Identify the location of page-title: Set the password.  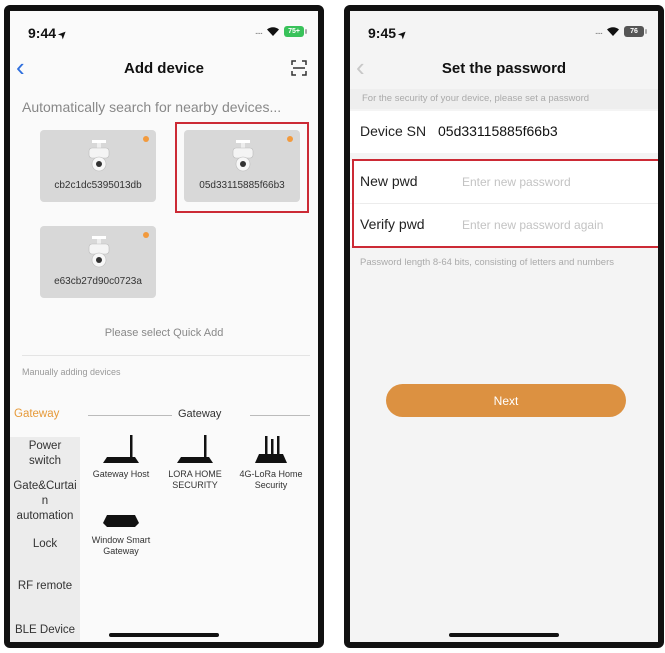
(504, 68).